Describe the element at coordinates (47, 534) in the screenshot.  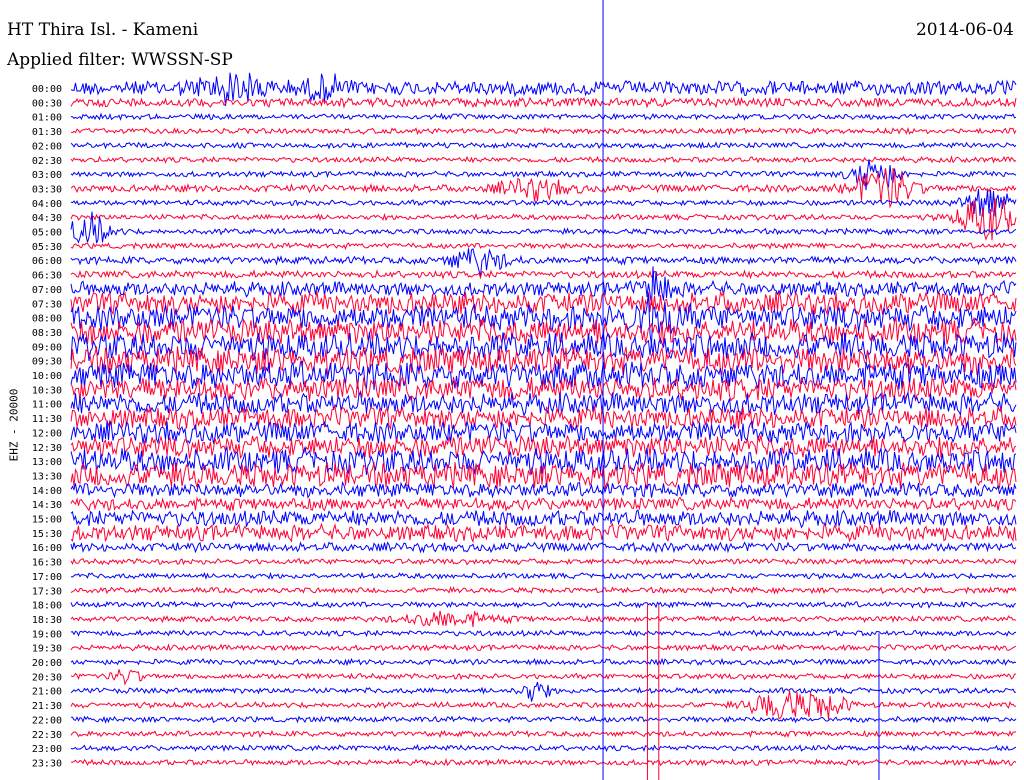
I see `time-label: 15:30` at that location.